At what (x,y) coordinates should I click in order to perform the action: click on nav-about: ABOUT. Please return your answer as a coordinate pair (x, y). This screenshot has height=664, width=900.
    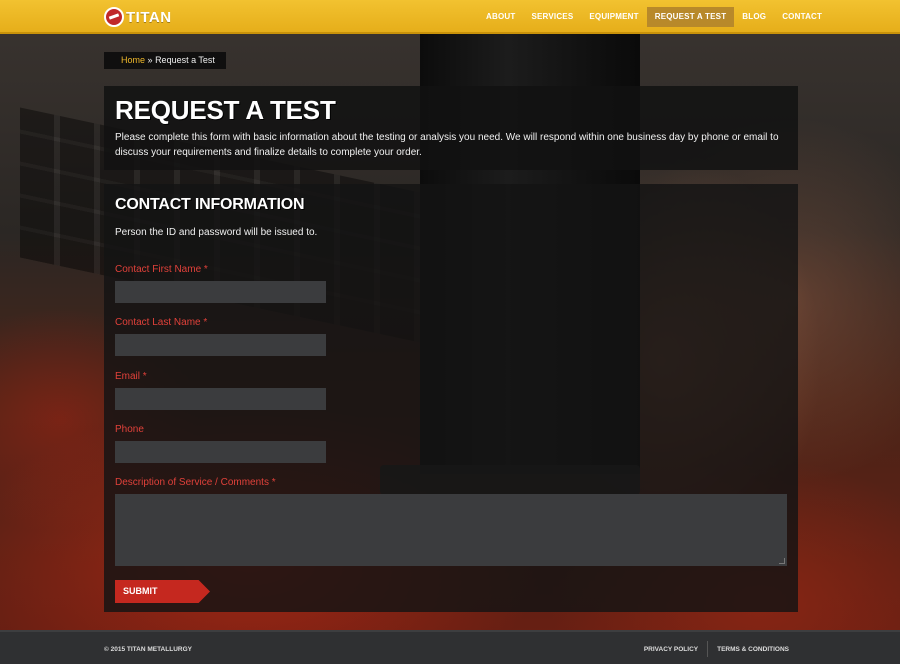
    Looking at the image, I should click on (500, 17).